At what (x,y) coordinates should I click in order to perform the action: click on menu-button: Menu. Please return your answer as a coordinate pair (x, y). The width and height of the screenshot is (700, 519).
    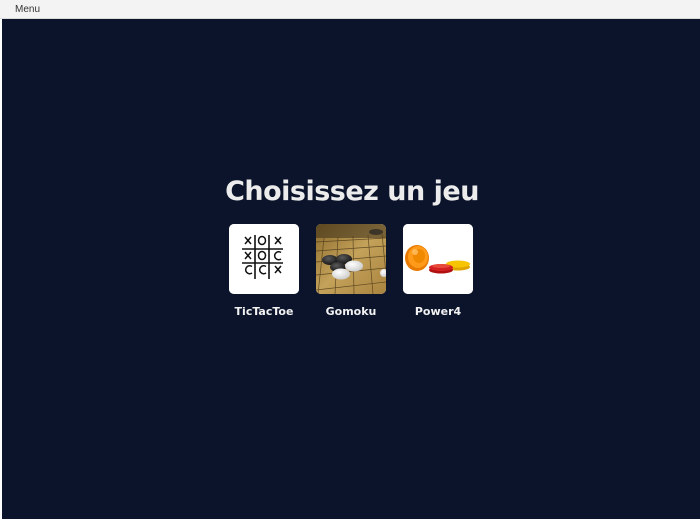
    Looking at the image, I should click on (27, 9).